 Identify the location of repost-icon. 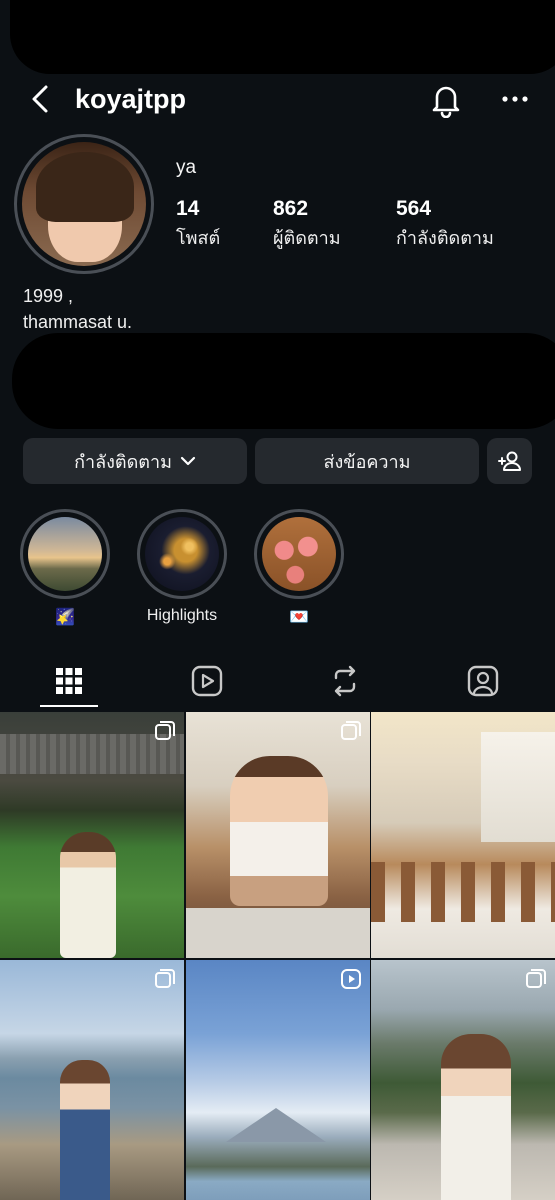
(345, 681).